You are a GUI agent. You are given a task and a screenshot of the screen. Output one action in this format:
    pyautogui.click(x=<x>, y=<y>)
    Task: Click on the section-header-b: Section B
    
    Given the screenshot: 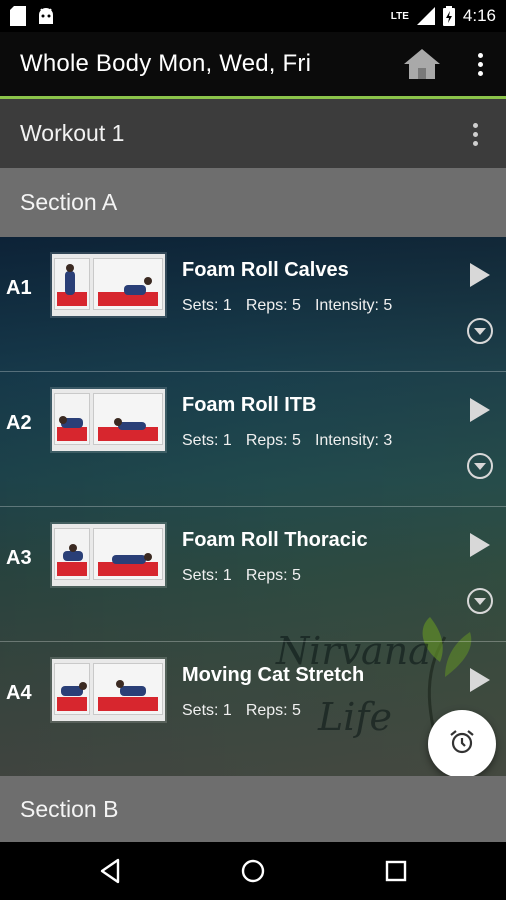 What is the action you would take?
    pyautogui.click(x=253, y=809)
    